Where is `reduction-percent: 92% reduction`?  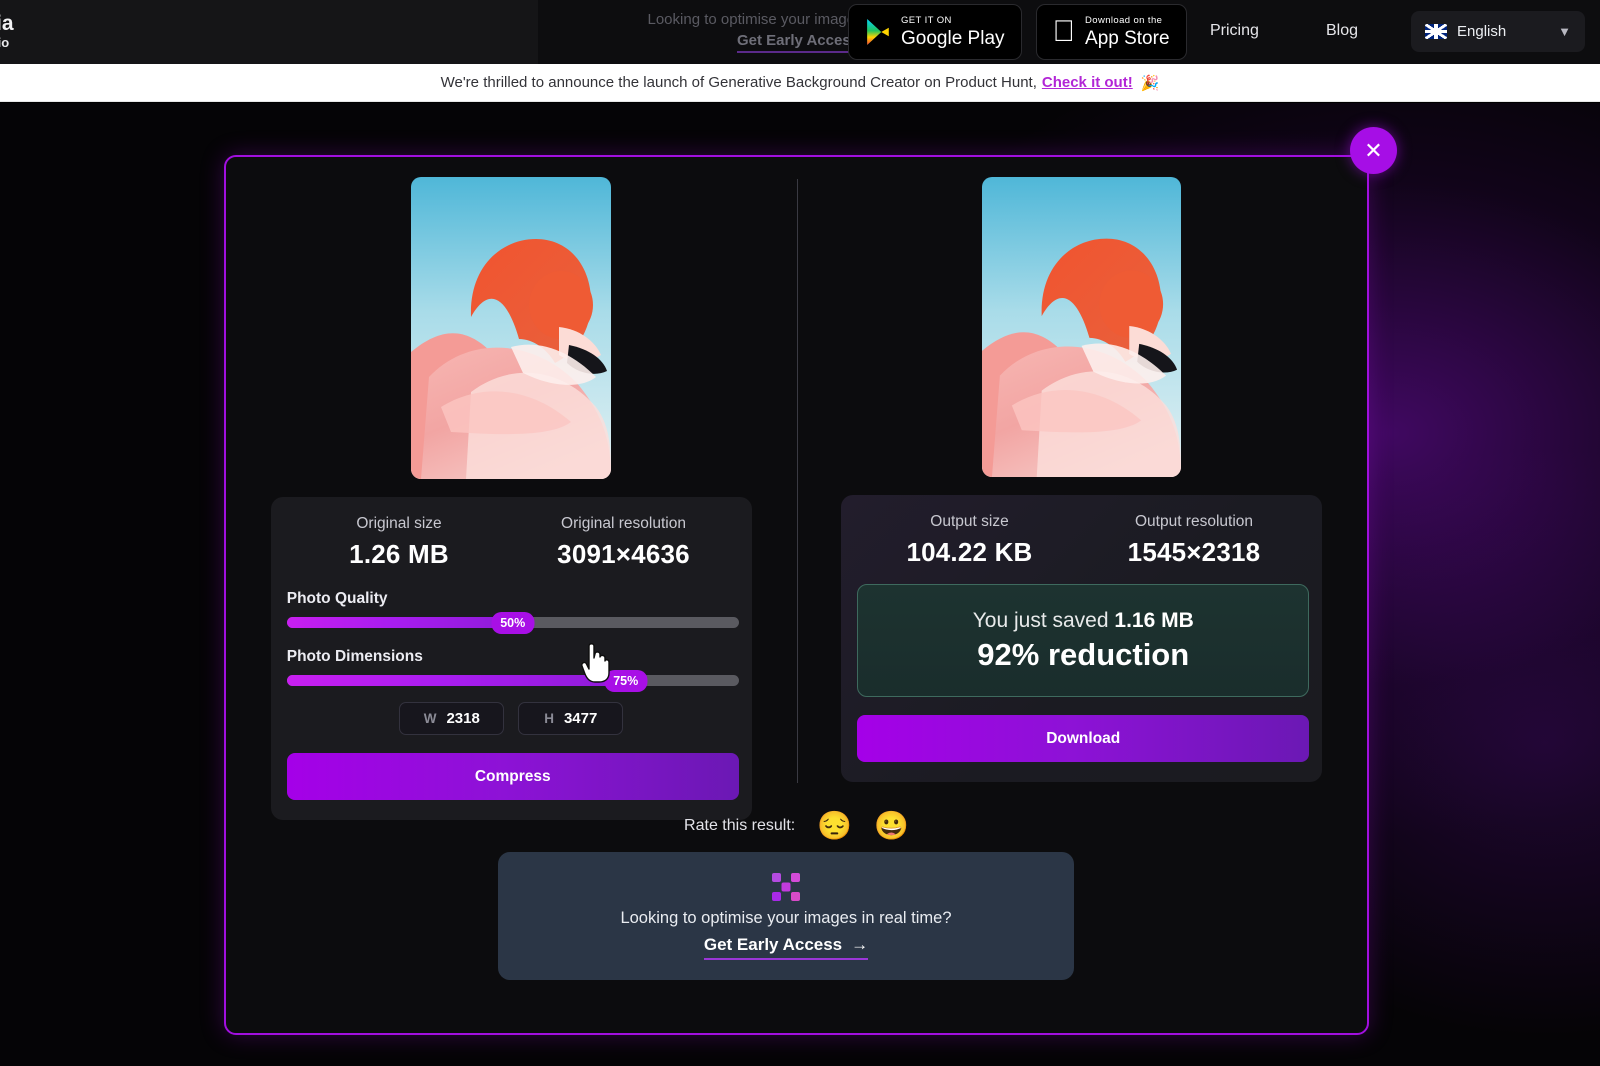 reduction-percent: 92% reduction is located at coordinates (1083, 654).